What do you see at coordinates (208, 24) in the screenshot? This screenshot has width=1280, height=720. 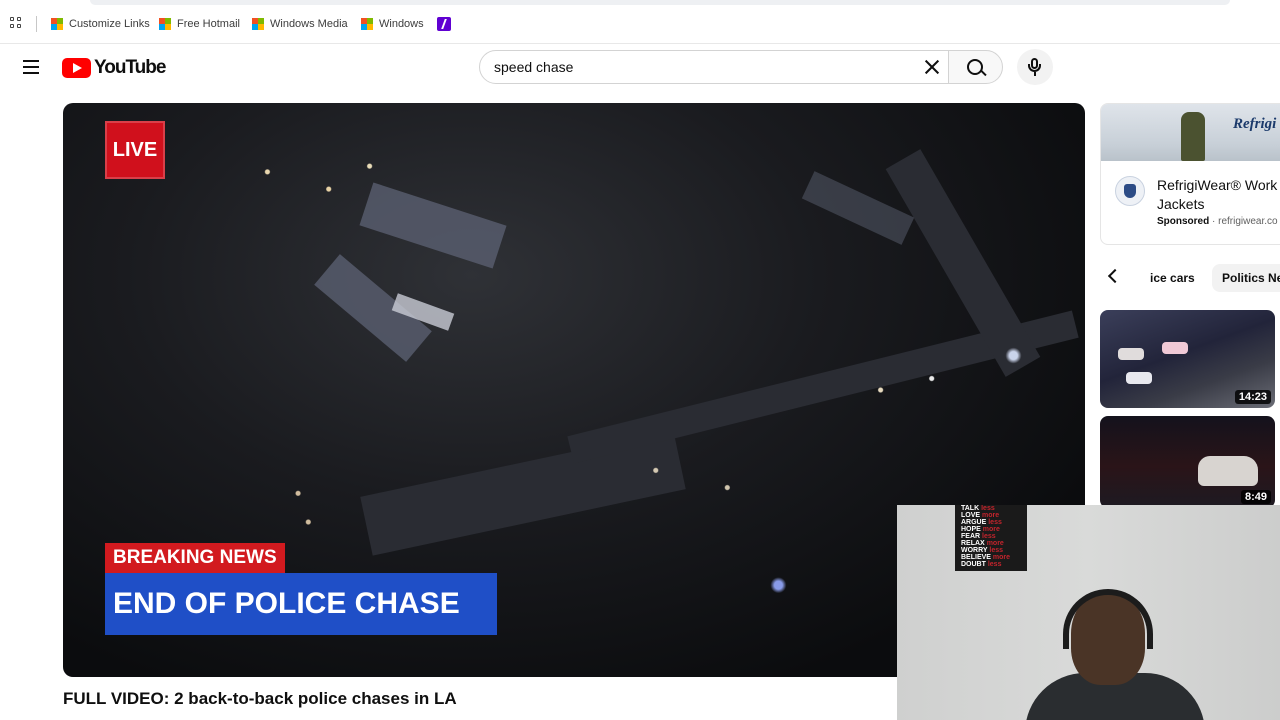 I see `bookmark-label: Free Hotmail` at bounding box center [208, 24].